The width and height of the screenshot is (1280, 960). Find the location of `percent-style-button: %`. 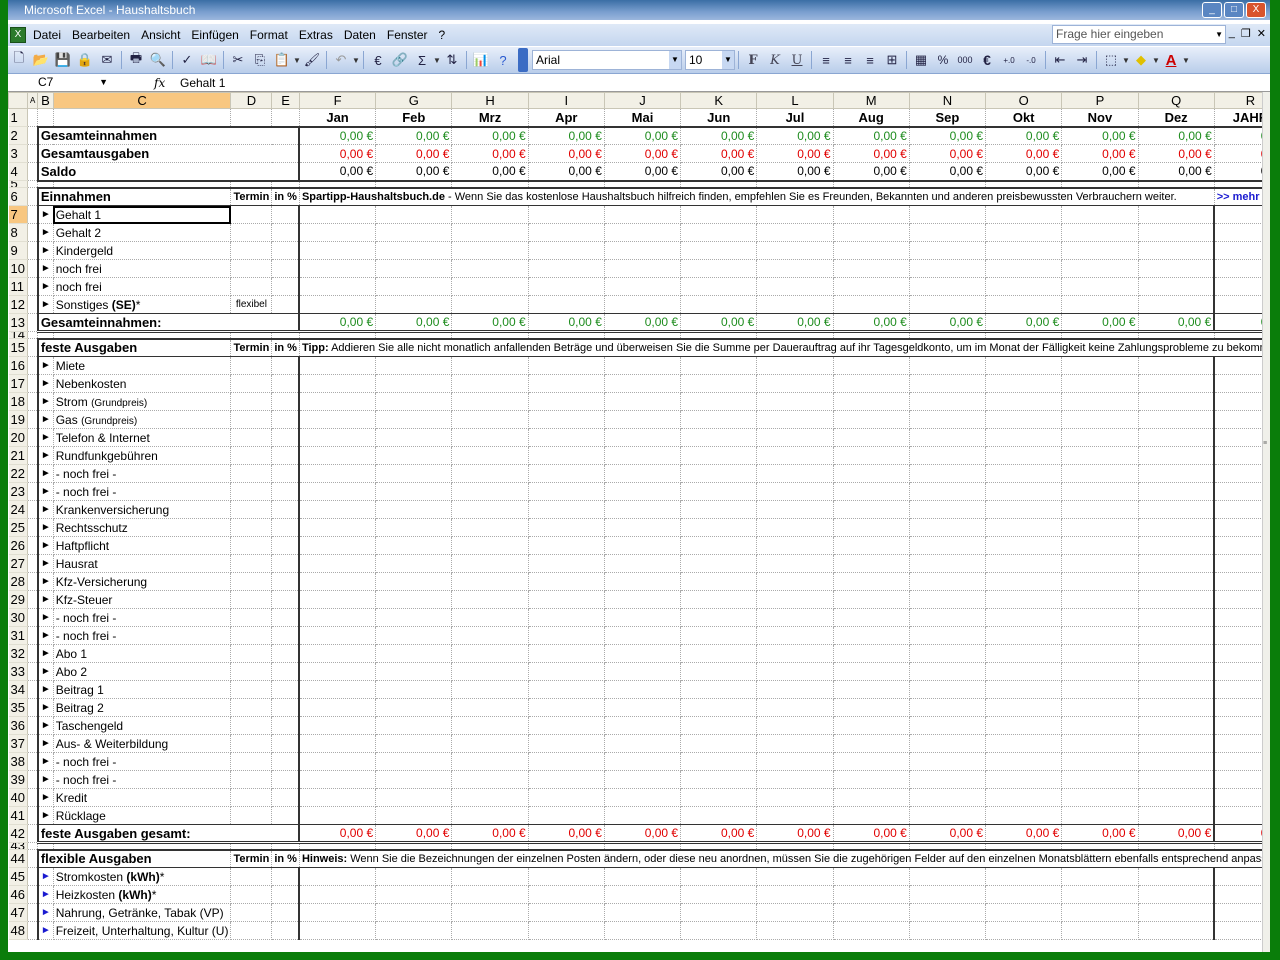

percent-style-button: % is located at coordinates (943, 60).